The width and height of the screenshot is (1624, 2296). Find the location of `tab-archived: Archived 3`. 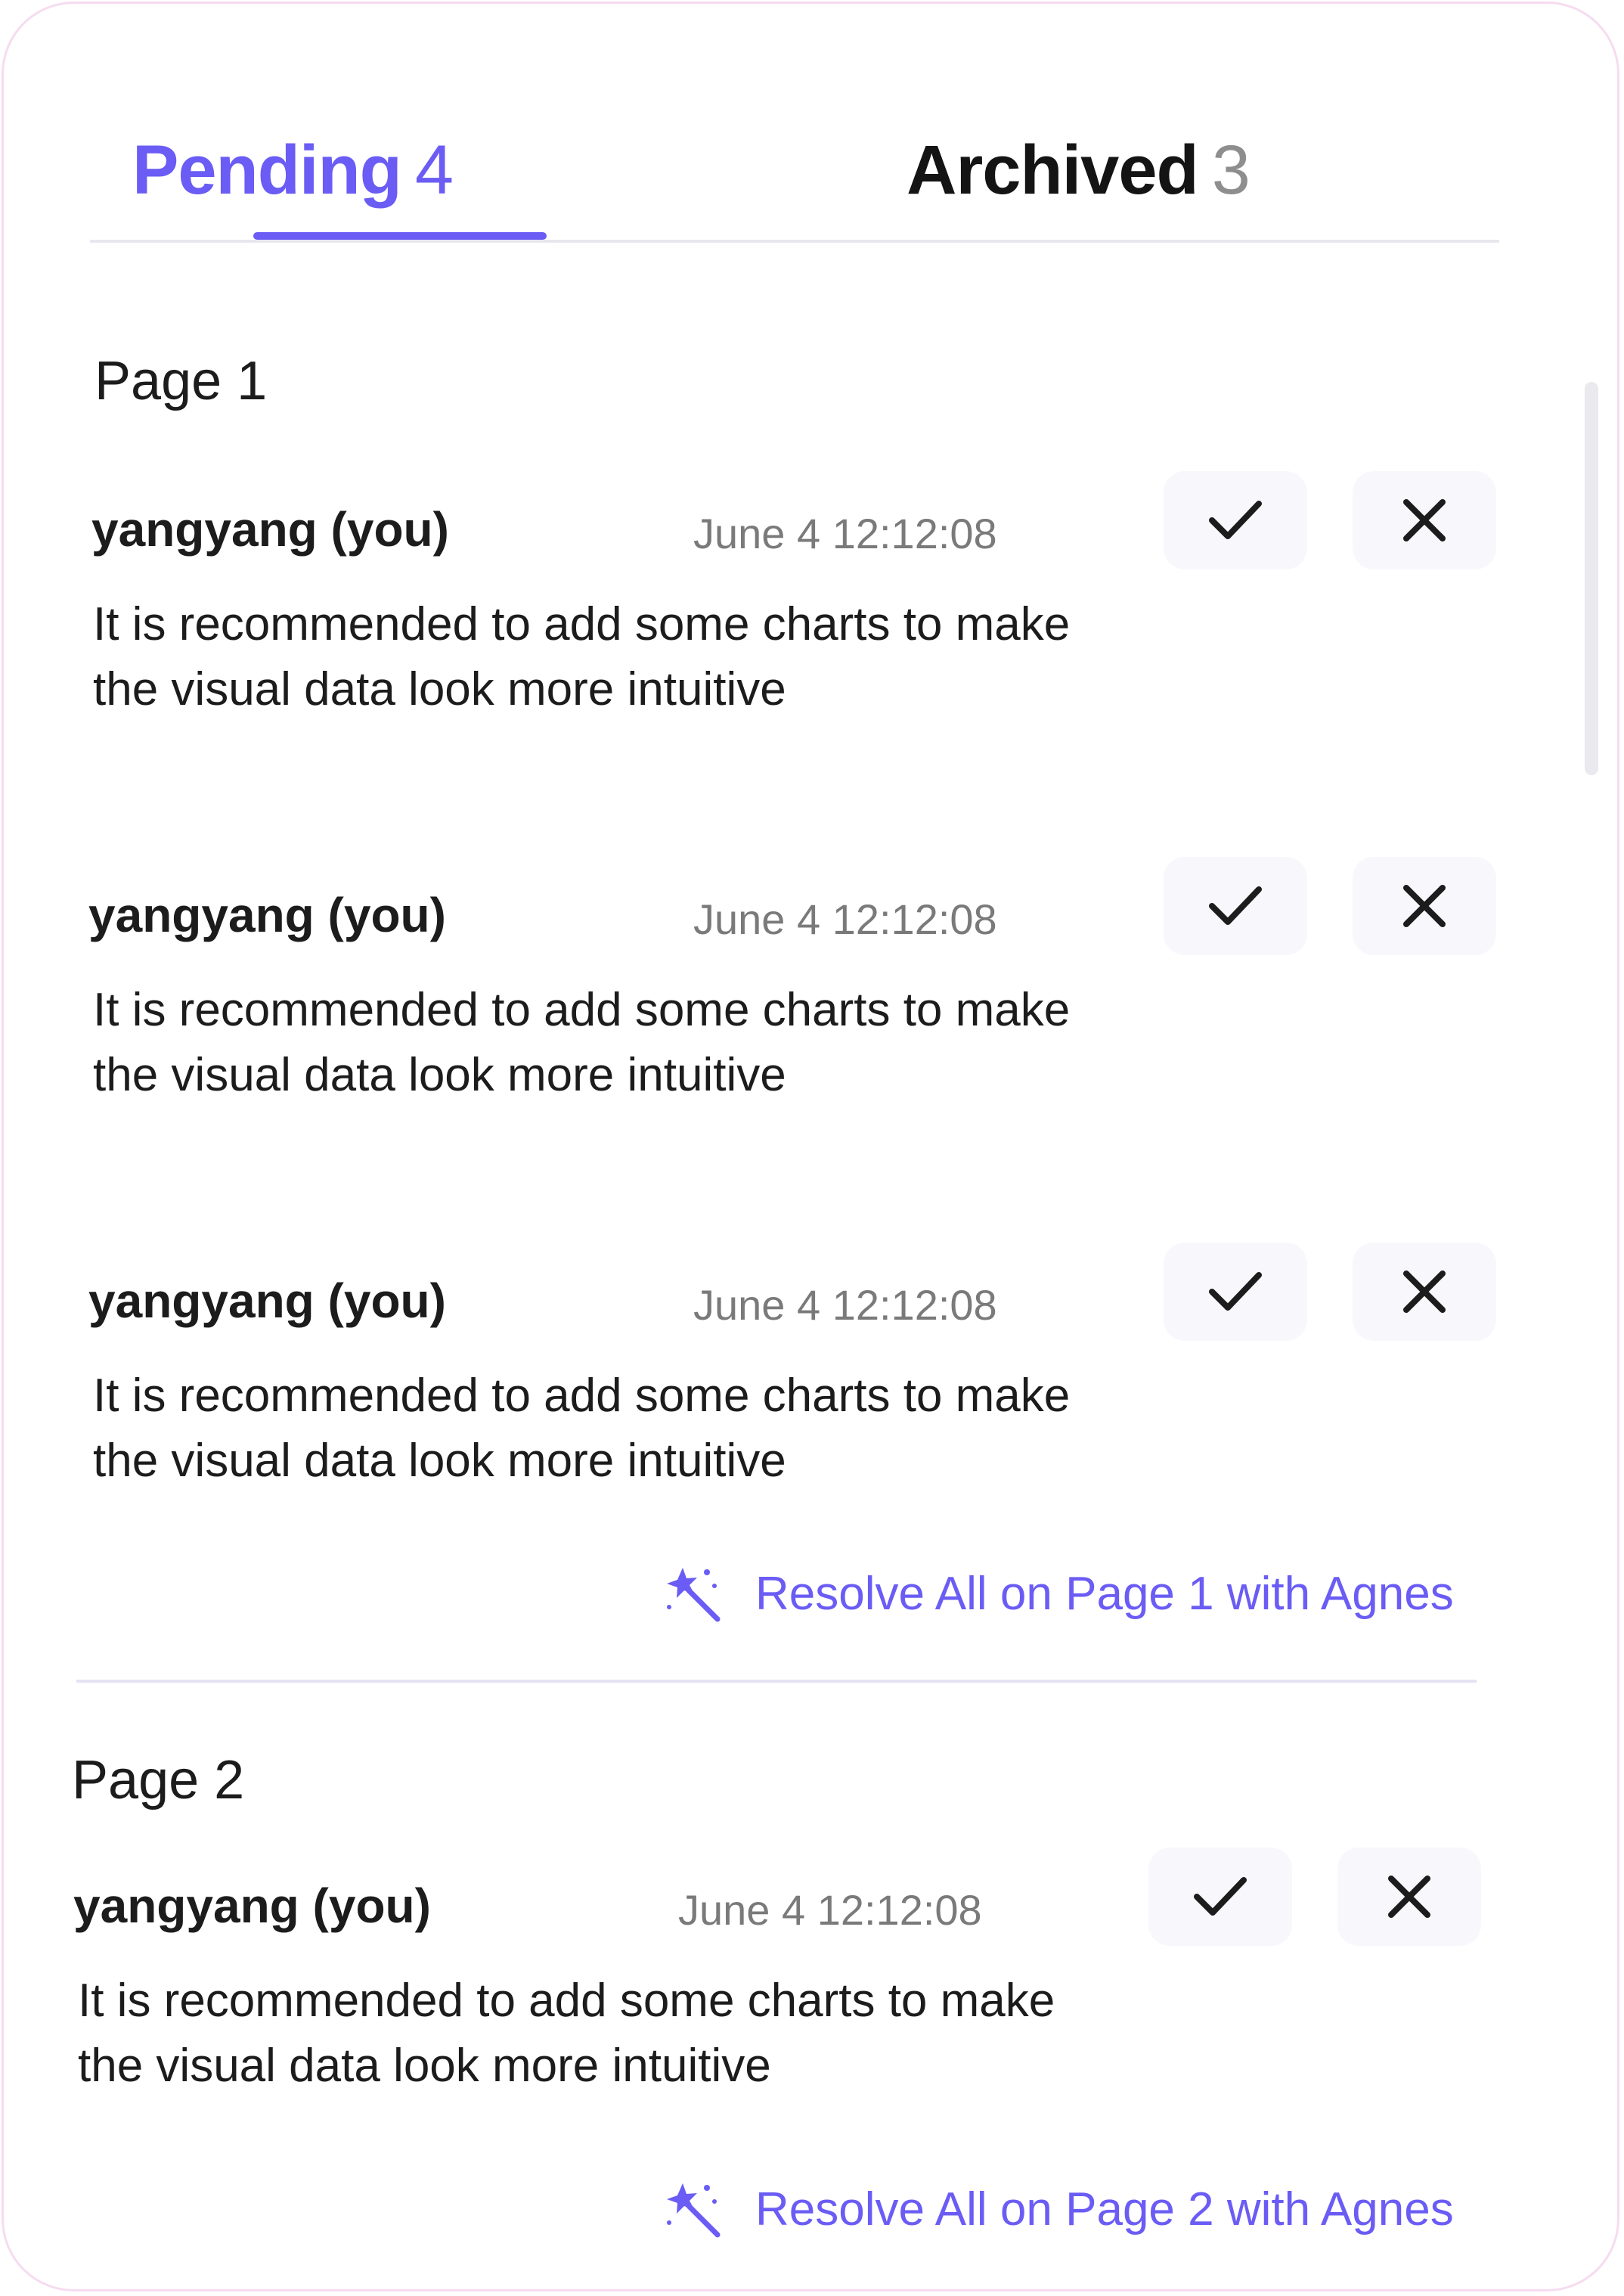

tab-archived: Archived 3 is located at coordinates (1079, 170).